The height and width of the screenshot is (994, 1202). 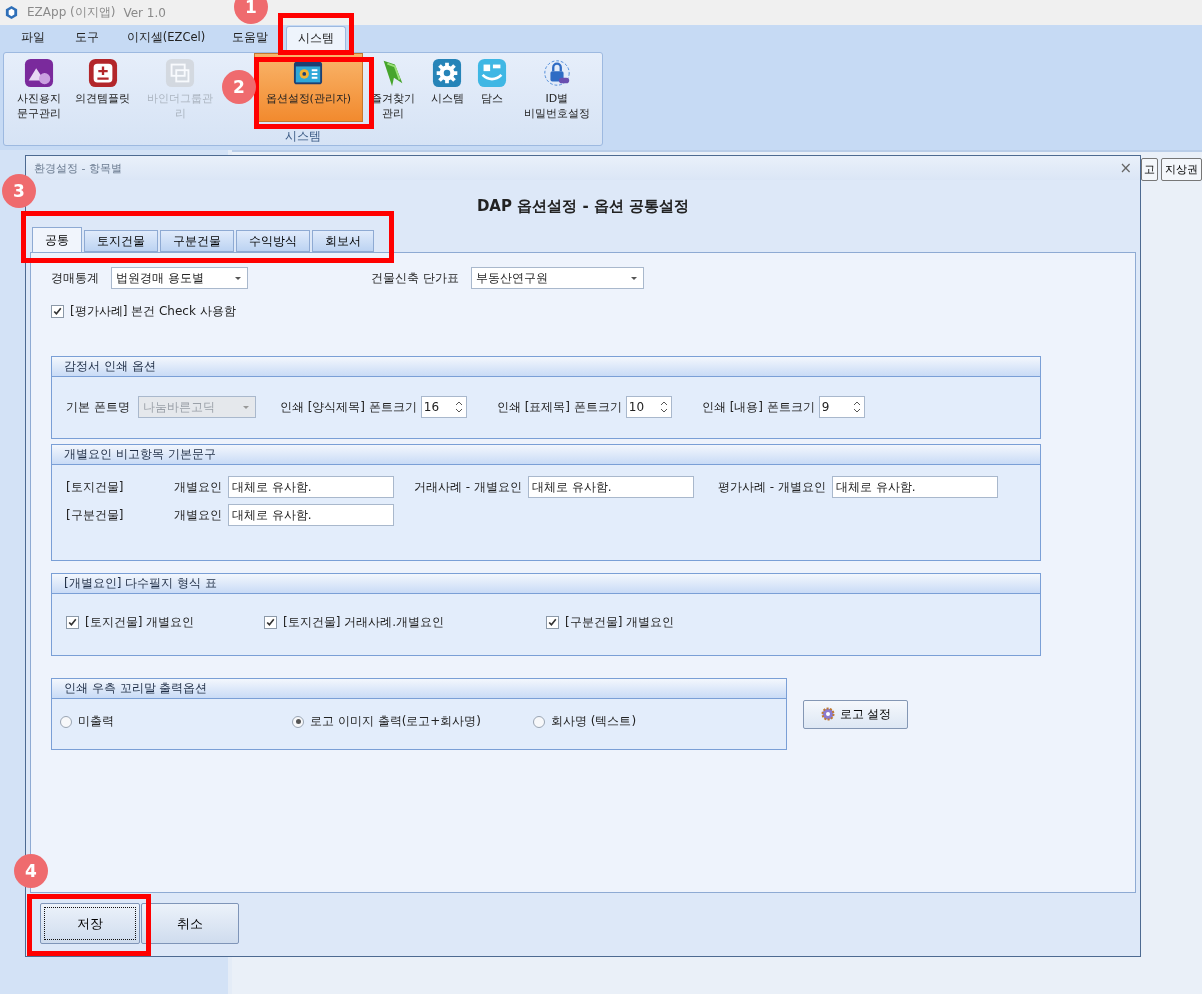 I want to click on dialog-heading: DAP 옵션설정 - 옵션 공통설정, so click(x=583, y=207).